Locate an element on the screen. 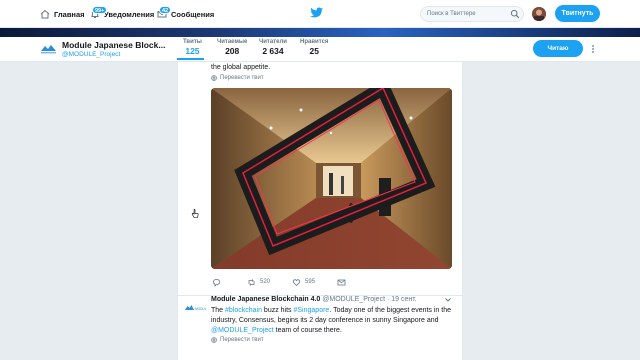  stat-tweets-value: 125 is located at coordinates (192, 51).